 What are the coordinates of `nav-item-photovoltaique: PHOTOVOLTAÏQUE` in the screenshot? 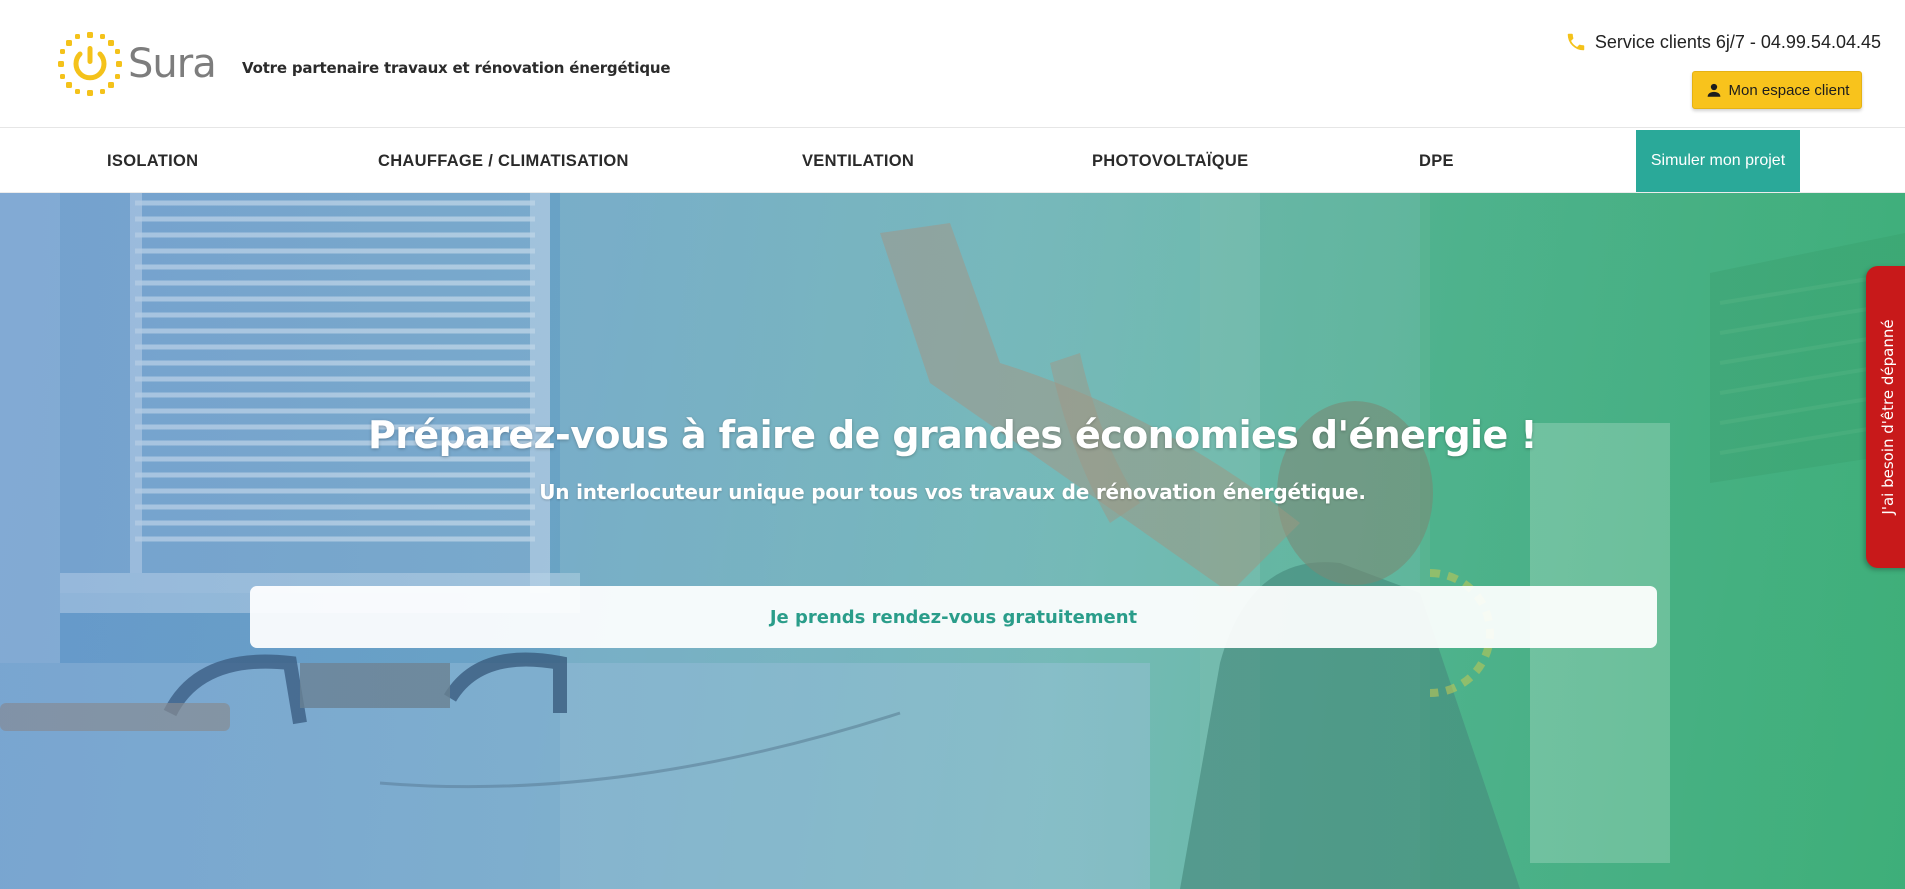 It's located at (1170, 161).